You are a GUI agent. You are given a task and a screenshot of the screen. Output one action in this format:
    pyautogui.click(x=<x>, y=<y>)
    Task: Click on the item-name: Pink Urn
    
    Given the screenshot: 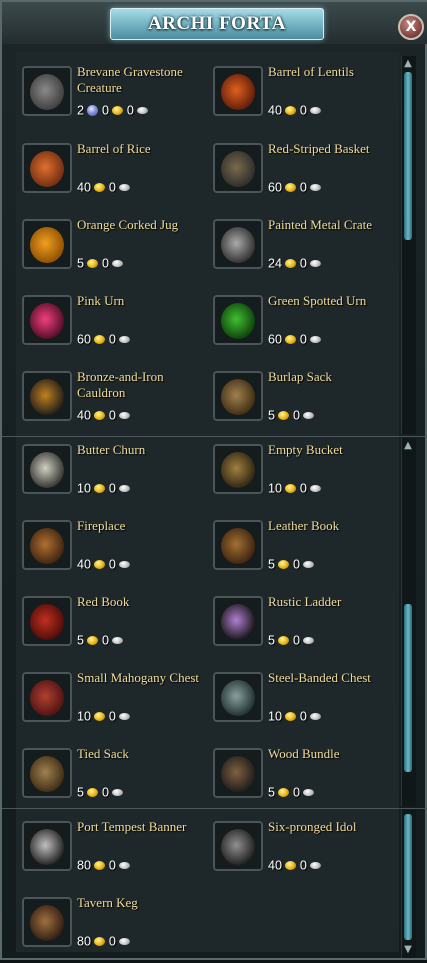 What is the action you would take?
    pyautogui.click(x=101, y=300)
    